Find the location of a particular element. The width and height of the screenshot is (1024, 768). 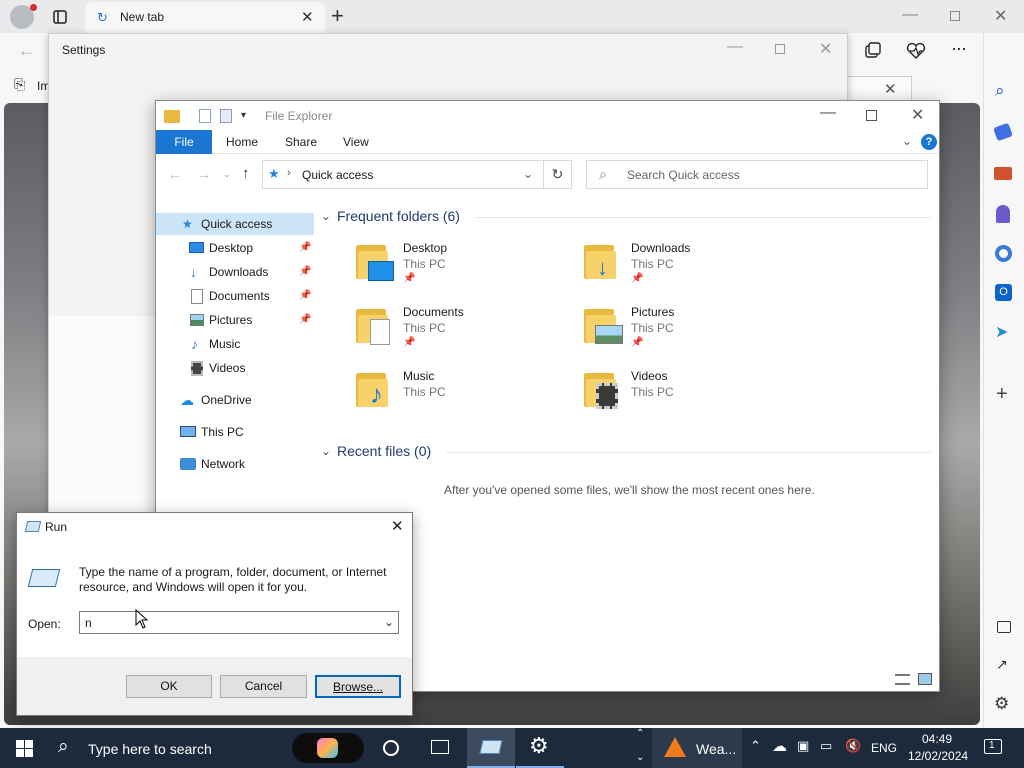

search-icon: ⌕ is located at coordinates (1000, 91).